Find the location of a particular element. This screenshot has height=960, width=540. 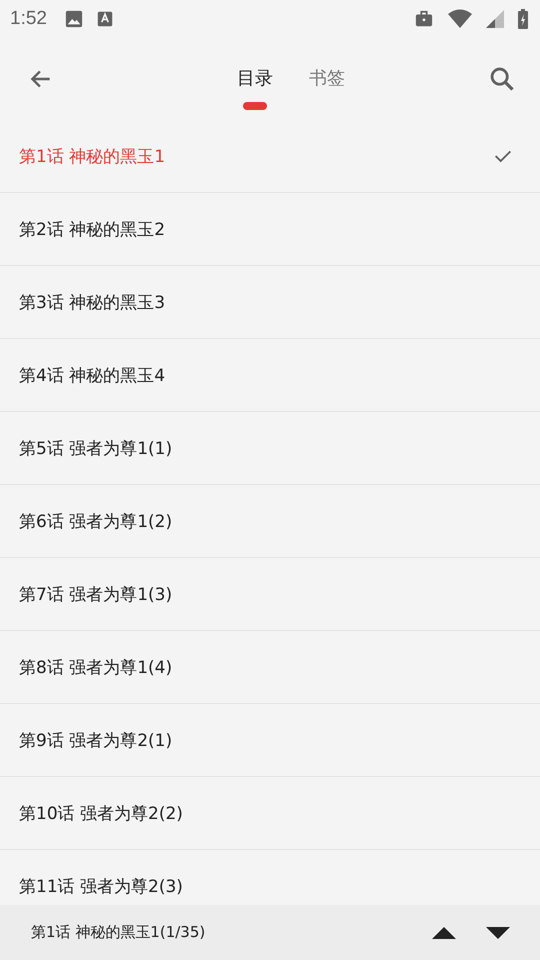

chapter-item: 第2话 神秘的黑玉2 is located at coordinates (270, 229).